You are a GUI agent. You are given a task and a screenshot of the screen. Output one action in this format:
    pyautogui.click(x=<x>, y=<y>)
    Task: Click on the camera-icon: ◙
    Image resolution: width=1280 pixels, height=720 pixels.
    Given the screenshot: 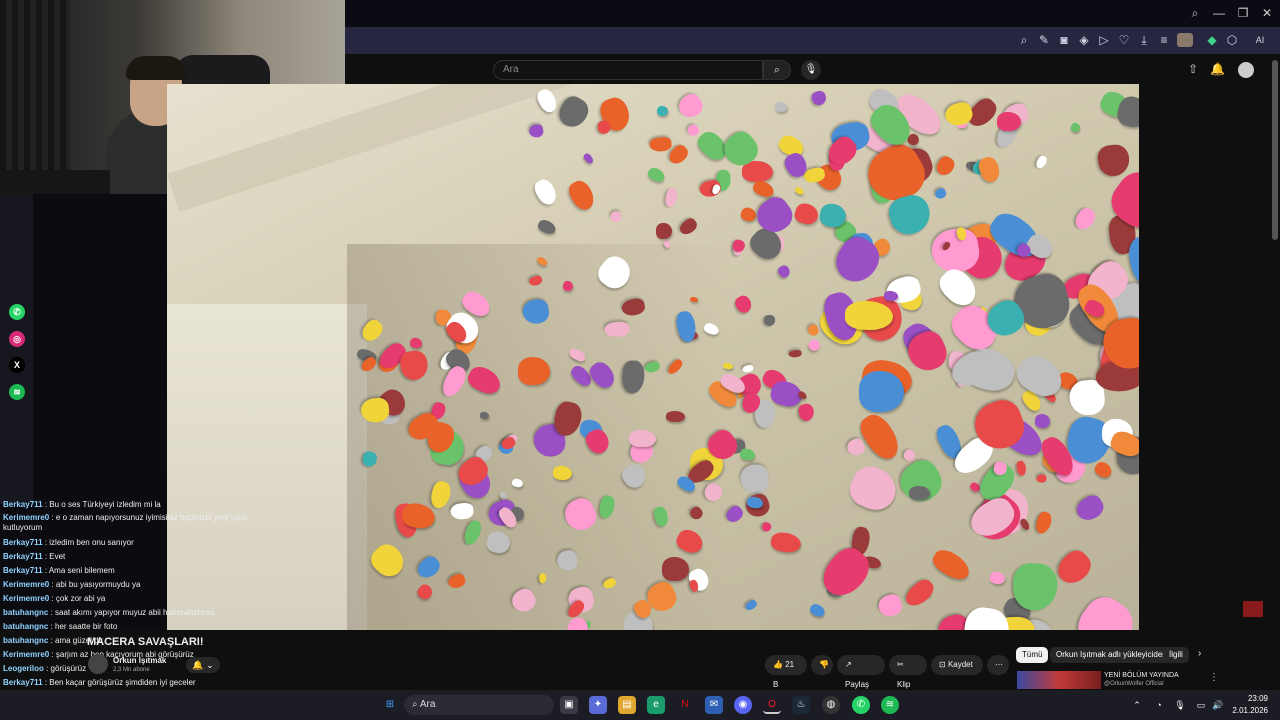 What is the action you would take?
    pyautogui.click(x=1064, y=40)
    